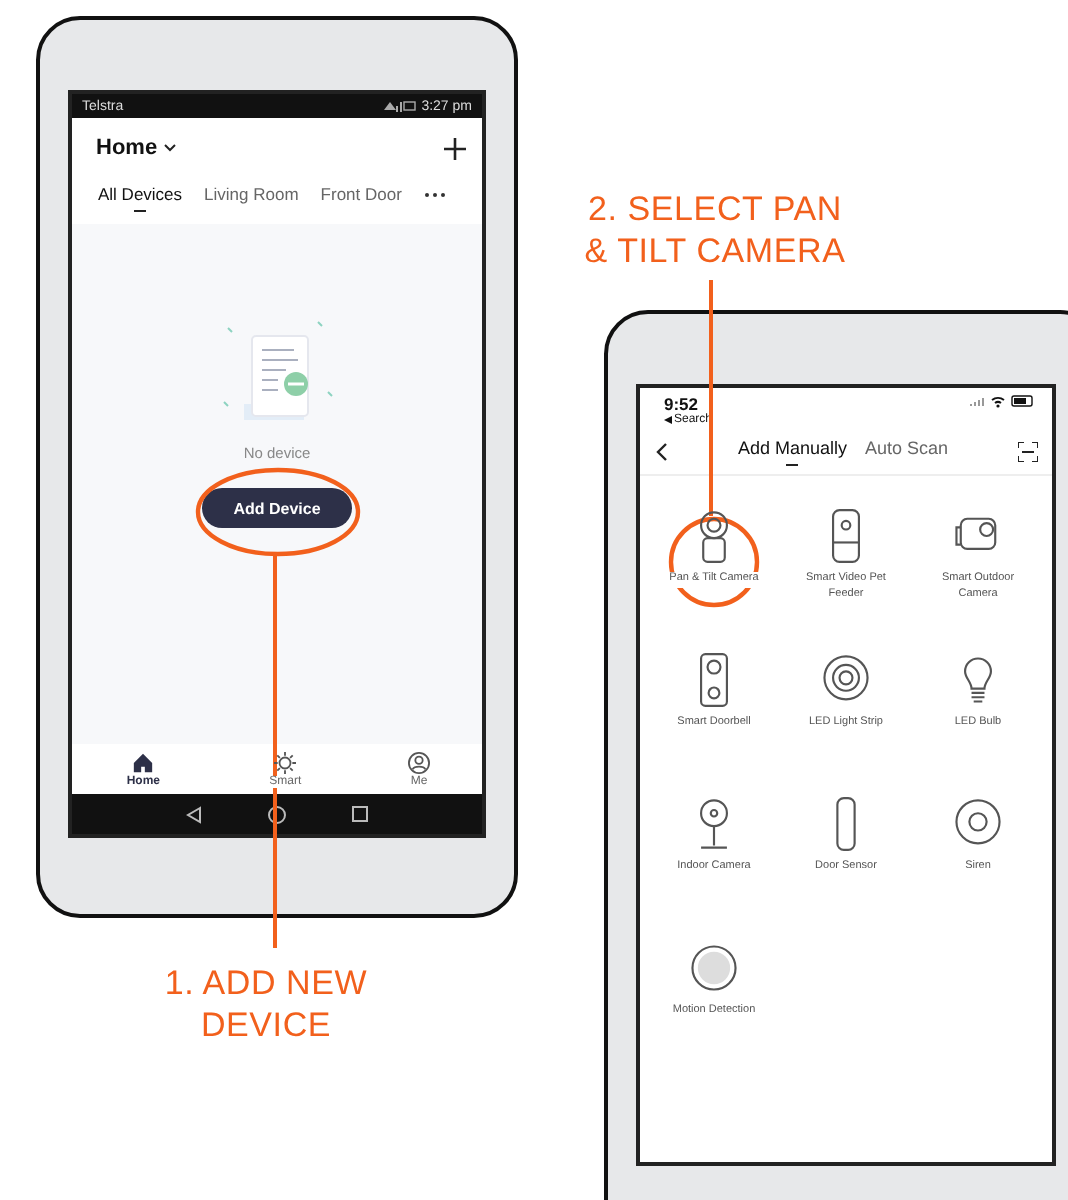 The height and width of the screenshot is (1200, 1068). What do you see at coordinates (1027, 452) in the screenshot?
I see `scan-icon` at bounding box center [1027, 452].